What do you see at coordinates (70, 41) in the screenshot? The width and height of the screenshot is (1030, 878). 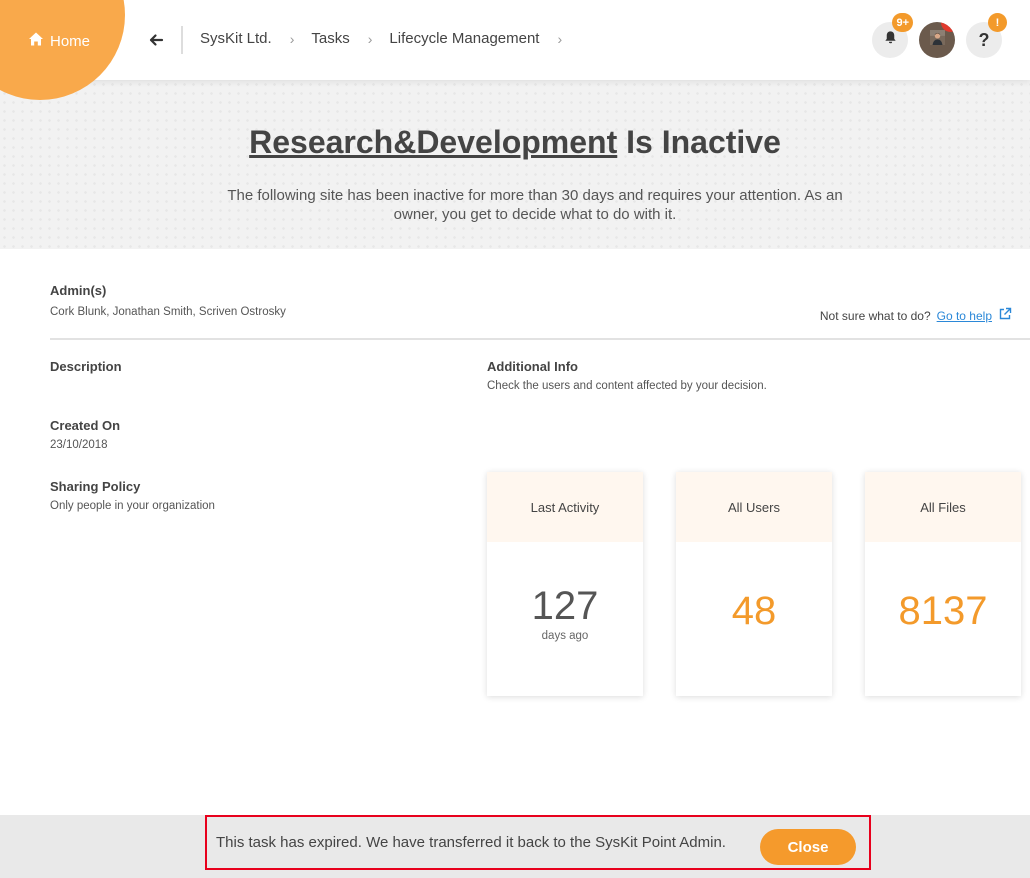 I see `home-label: Home` at bounding box center [70, 41].